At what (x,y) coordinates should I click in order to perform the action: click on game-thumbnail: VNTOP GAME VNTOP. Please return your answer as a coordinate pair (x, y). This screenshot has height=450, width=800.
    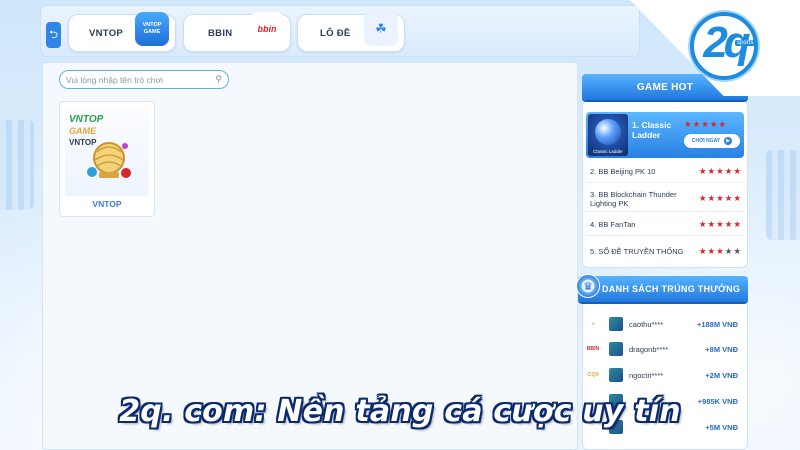
    Looking at the image, I should click on (107, 152).